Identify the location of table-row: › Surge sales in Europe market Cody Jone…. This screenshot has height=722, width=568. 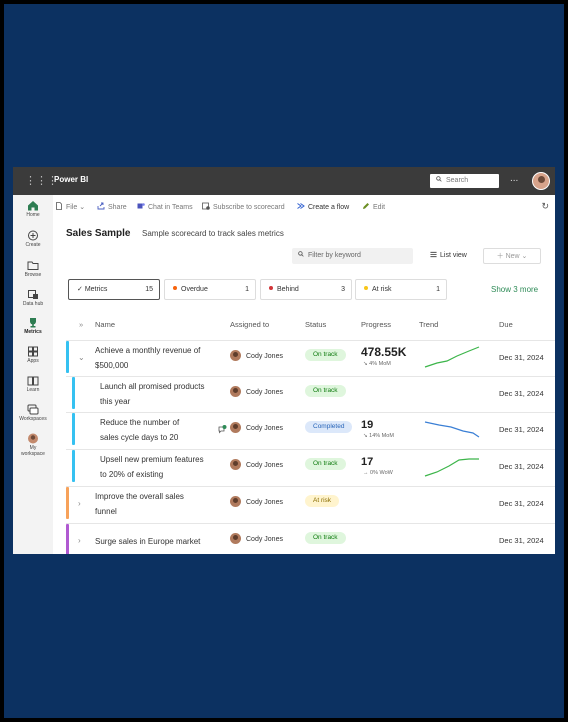
(310, 538).